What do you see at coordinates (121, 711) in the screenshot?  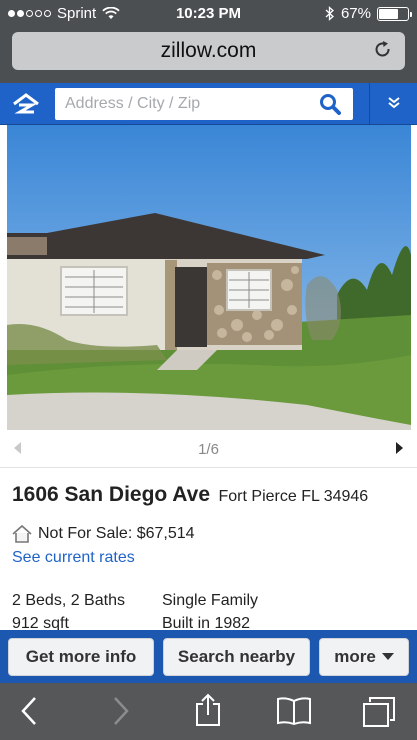 I see `forward-icon` at bounding box center [121, 711].